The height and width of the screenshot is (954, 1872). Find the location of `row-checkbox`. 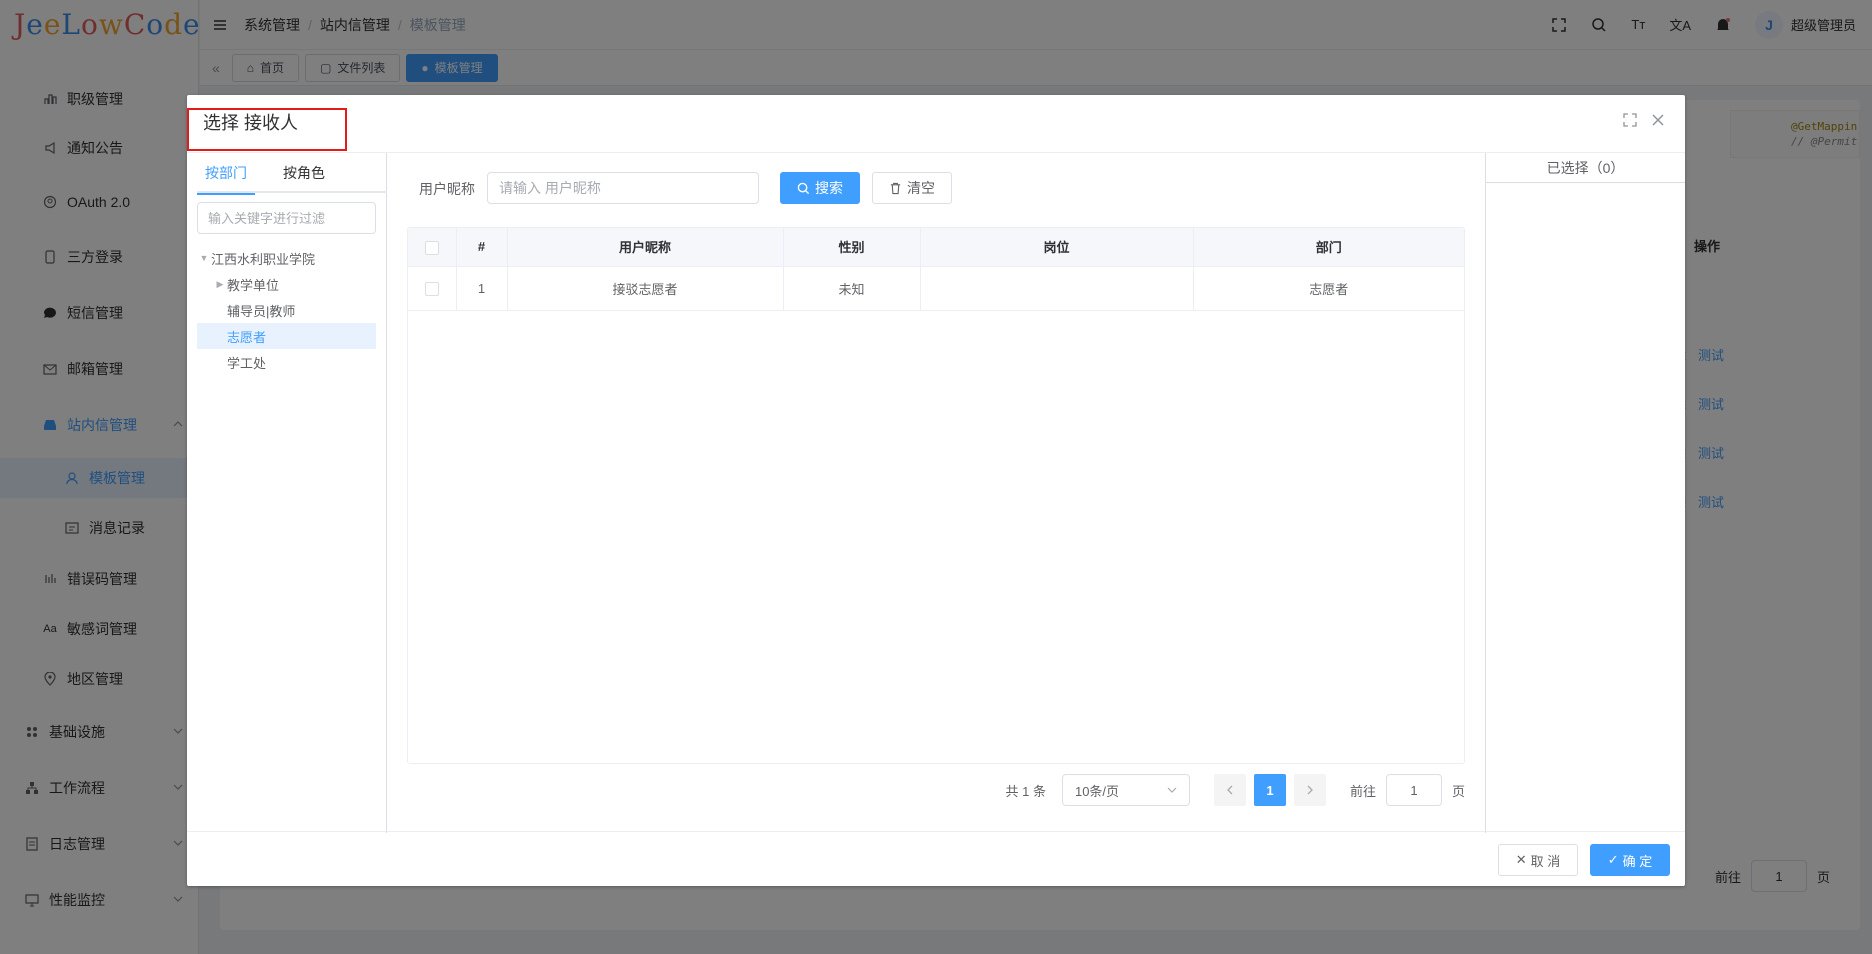

row-checkbox is located at coordinates (431, 288).